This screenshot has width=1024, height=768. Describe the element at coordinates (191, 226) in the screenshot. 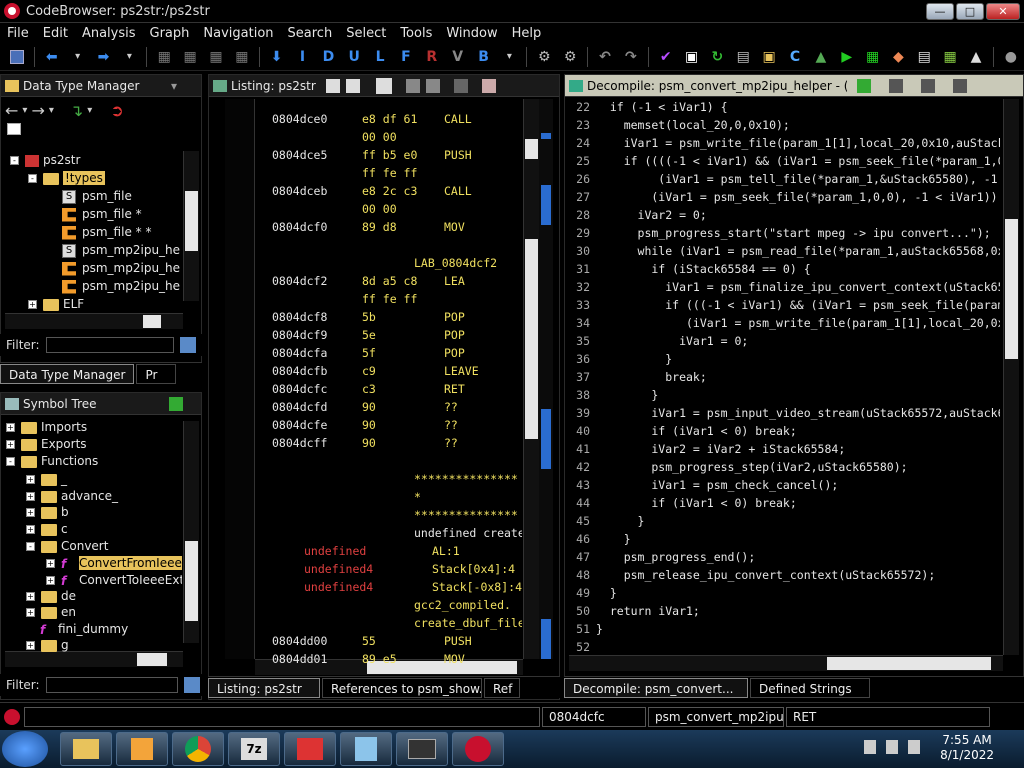

I see `dtm-vscroll` at that location.